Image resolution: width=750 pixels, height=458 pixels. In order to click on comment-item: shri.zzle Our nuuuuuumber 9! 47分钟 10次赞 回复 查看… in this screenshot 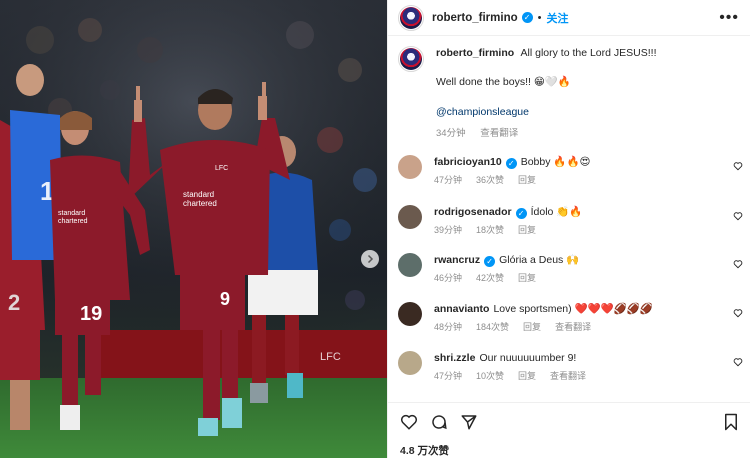, I will do `click(570, 366)`.